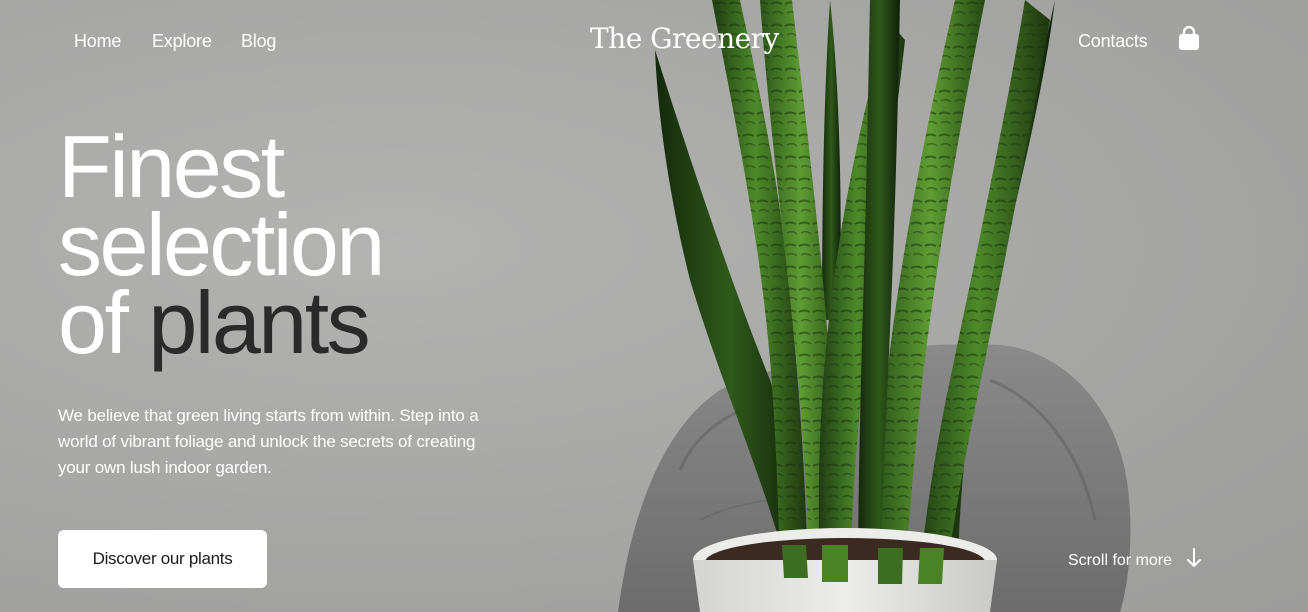 The image size is (1308, 612). I want to click on scroll-label: Scroll for more, so click(1120, 560).